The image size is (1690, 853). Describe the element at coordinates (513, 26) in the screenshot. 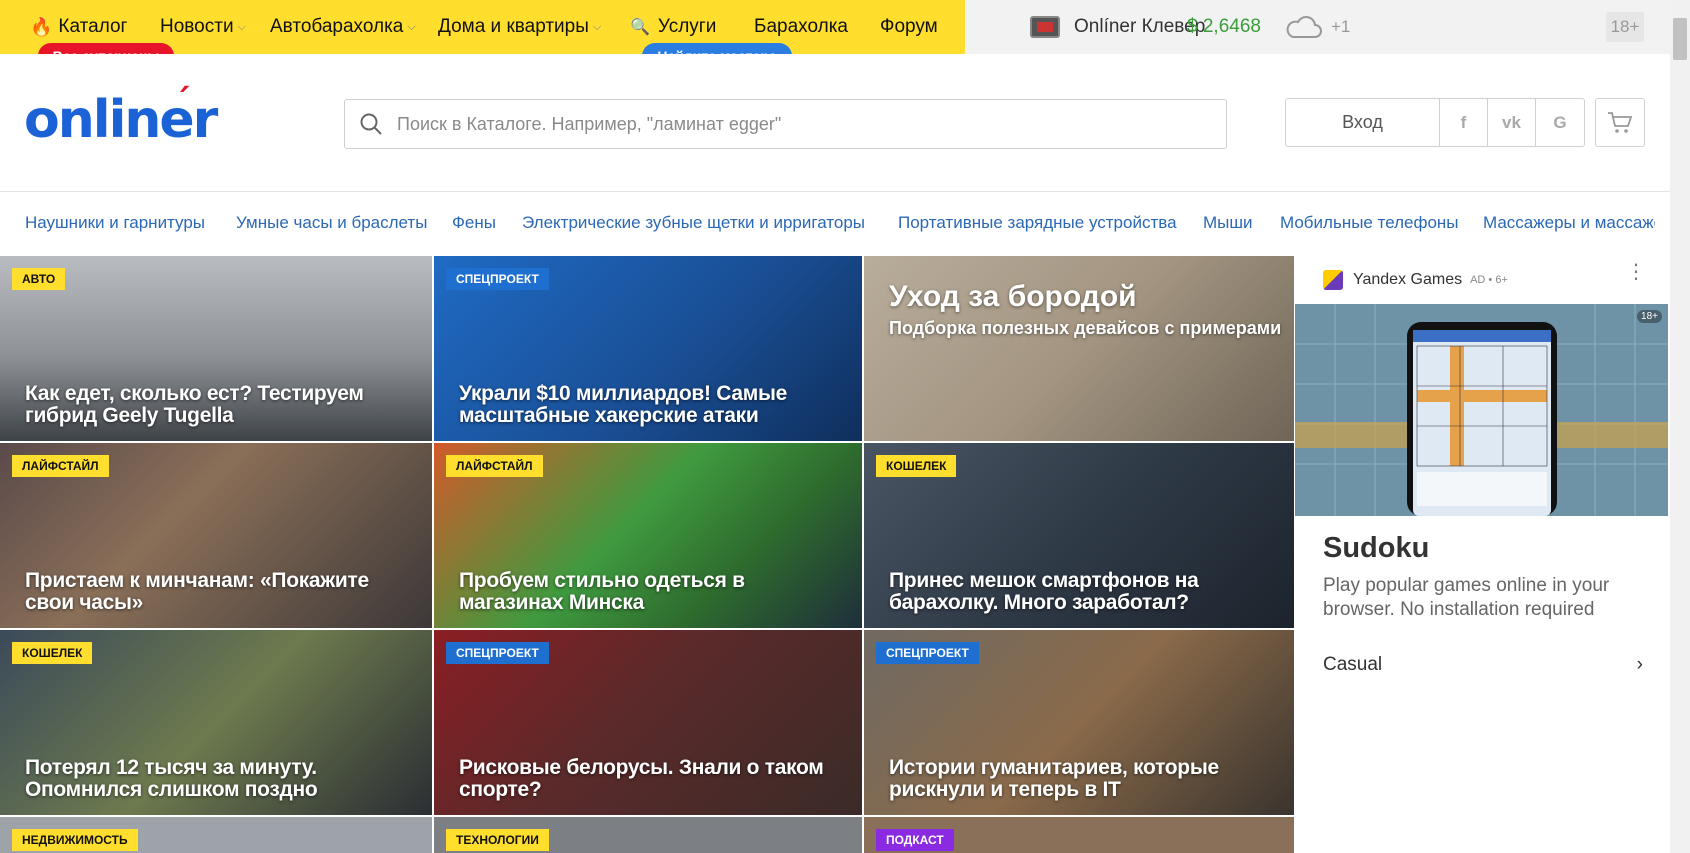

I see `nav-realty-label: Дома и квартиры` at that location.